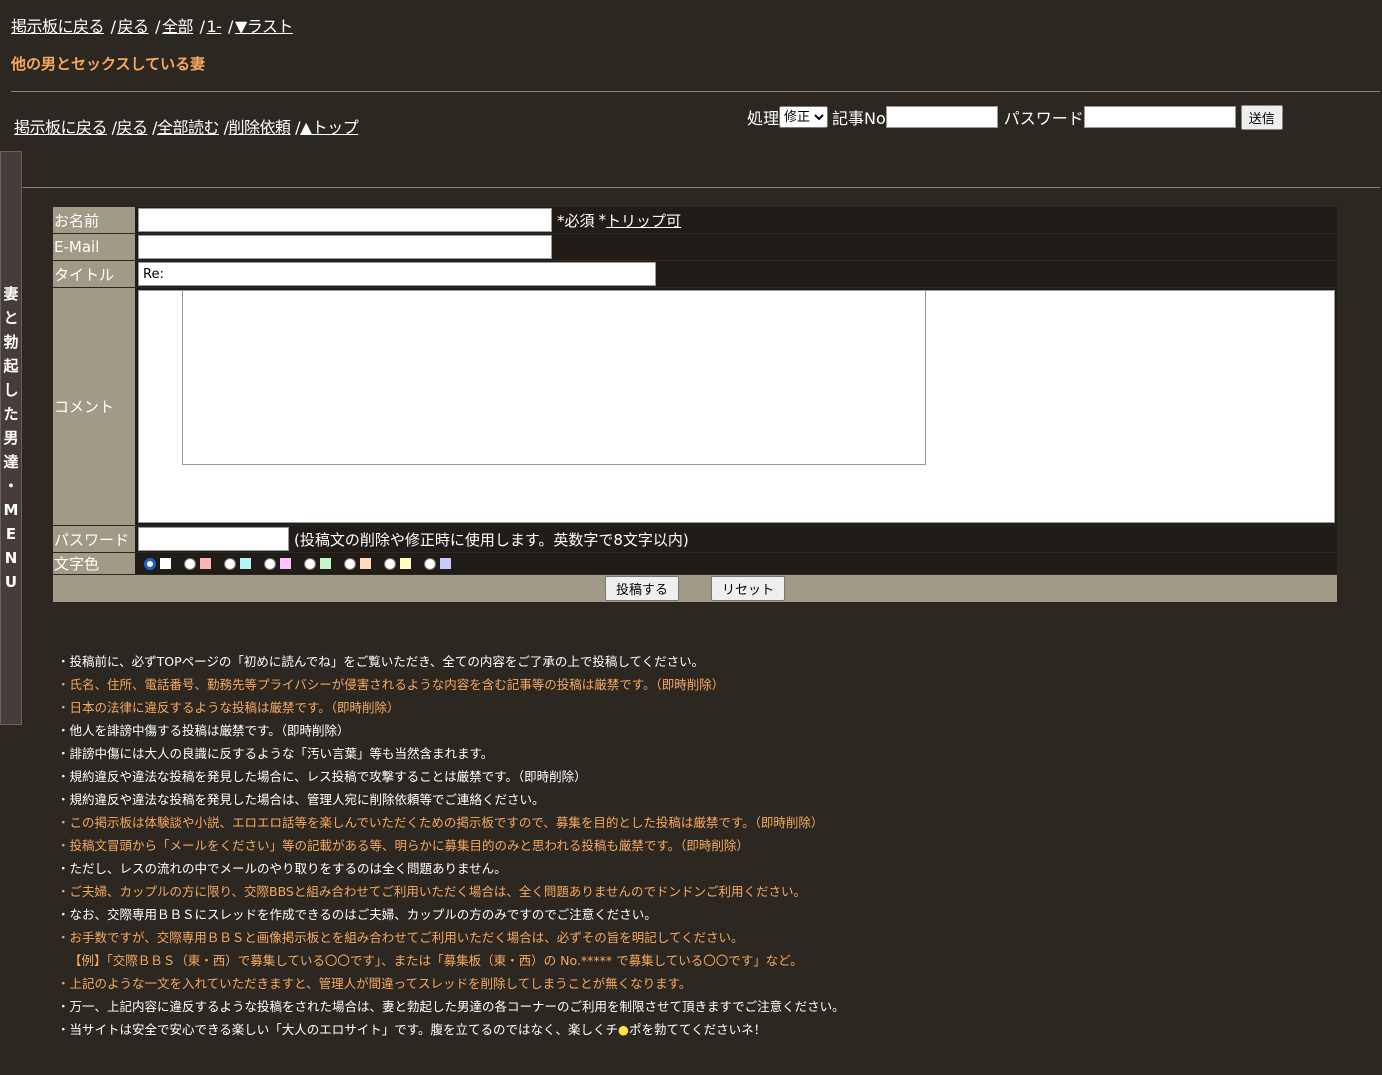 The image size is (1382, 1075). I want to click on rule-mark: ●, so click(623, 1029).